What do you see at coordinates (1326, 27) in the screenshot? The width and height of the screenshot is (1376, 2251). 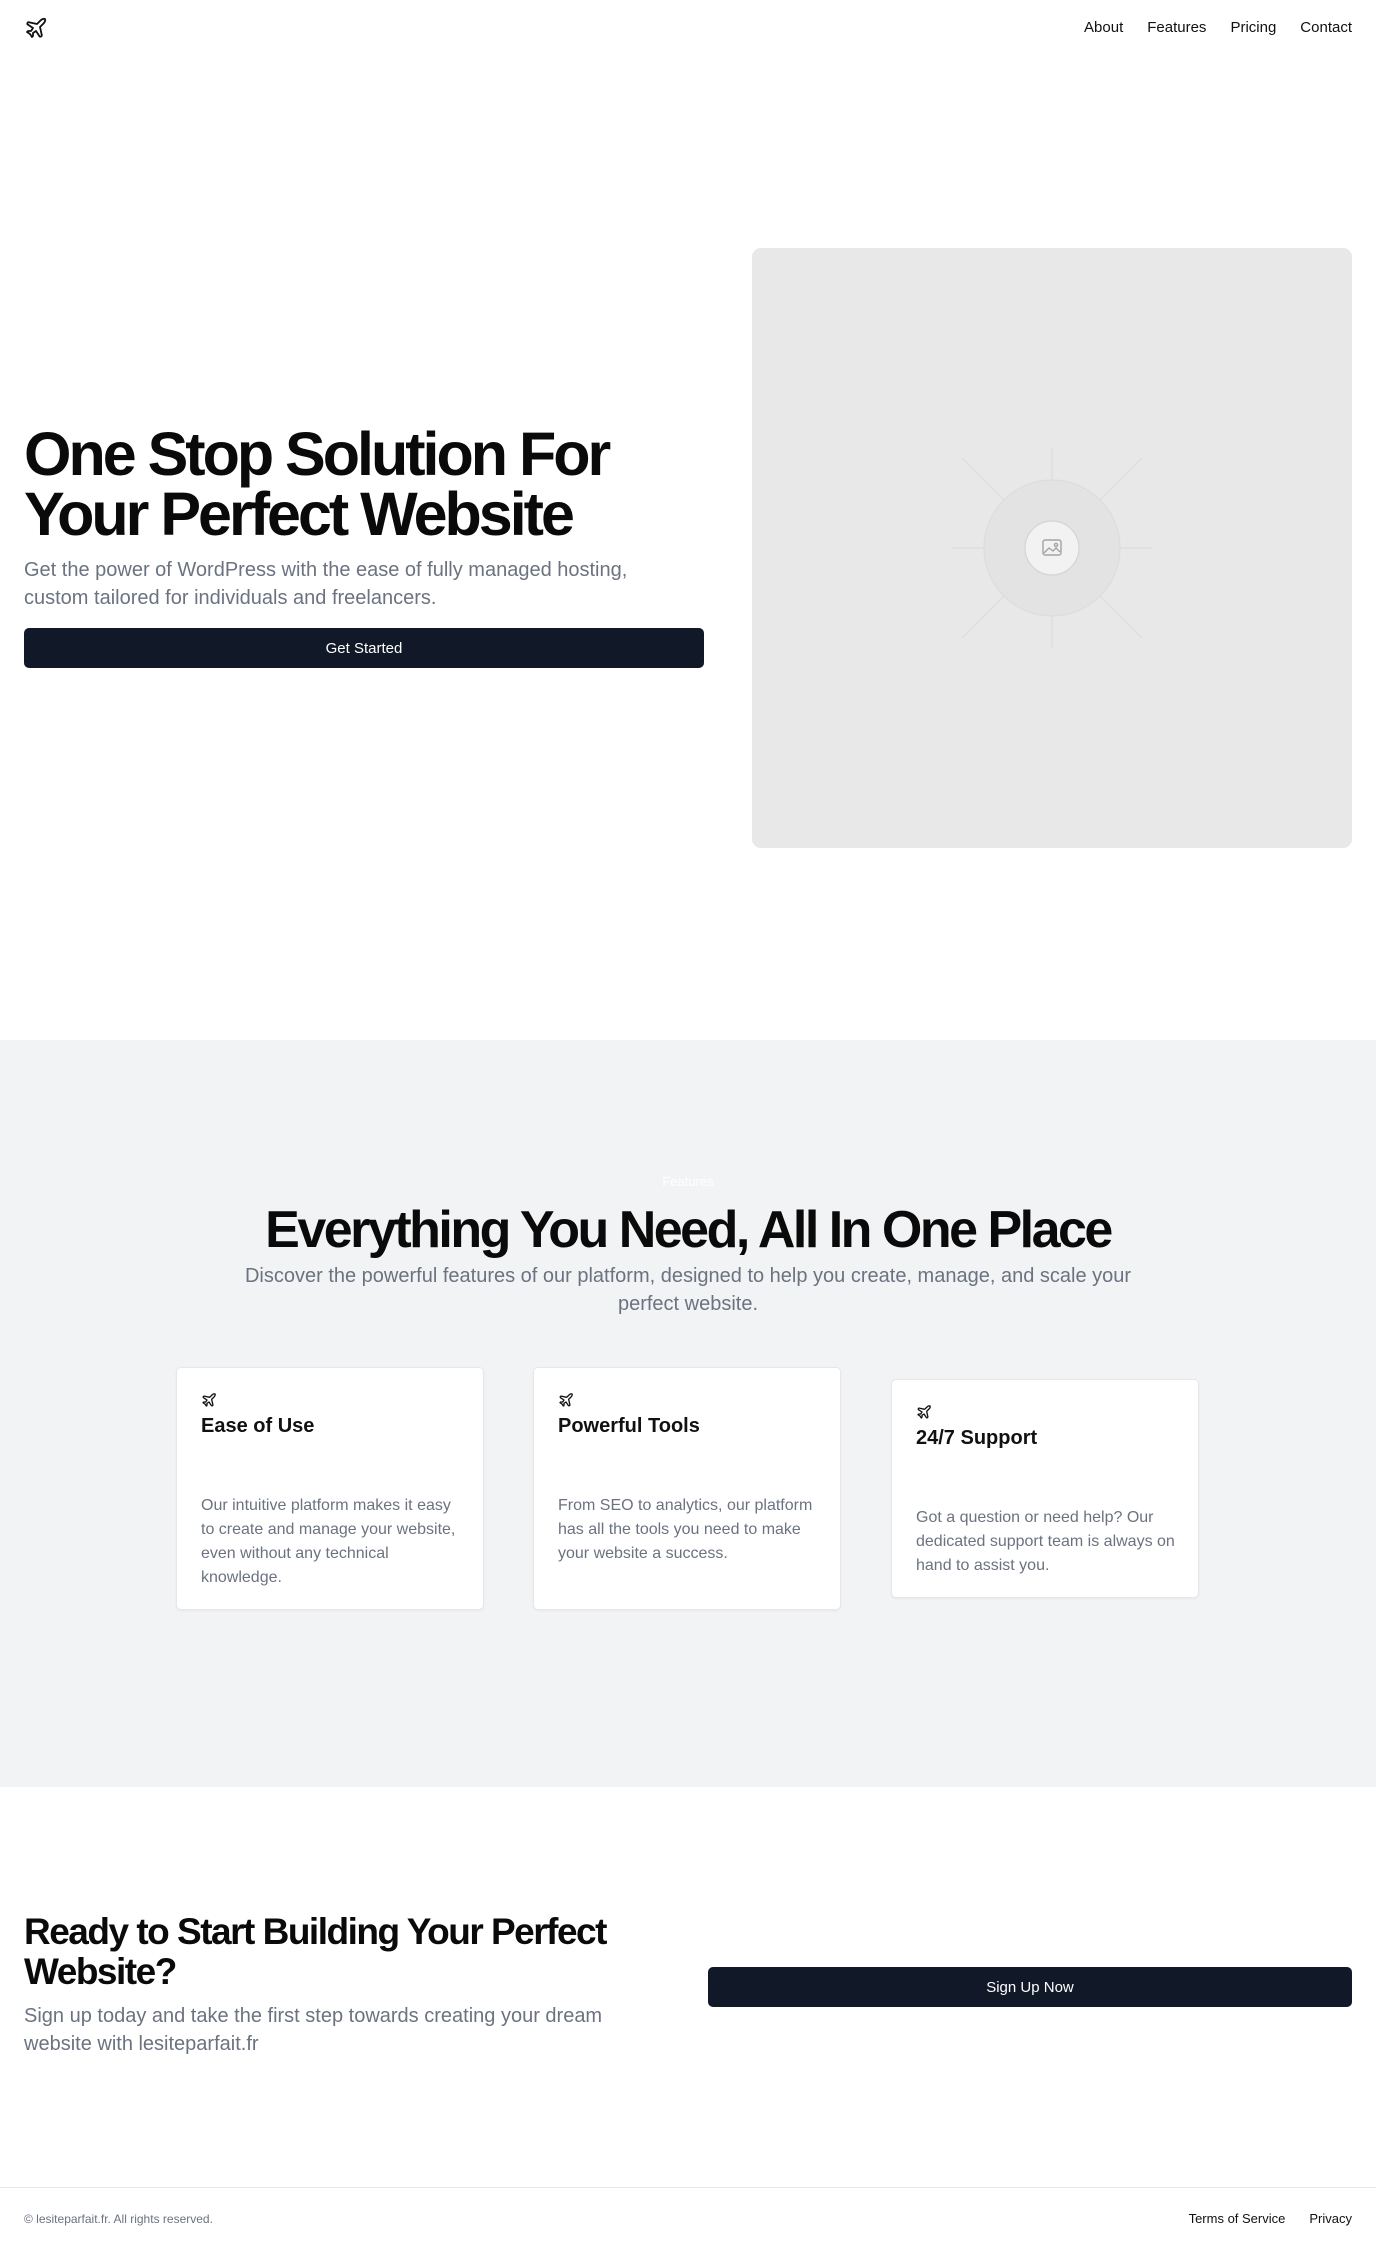 I see `nav-contact-link: Contact` at bounding box center [1326, 27].